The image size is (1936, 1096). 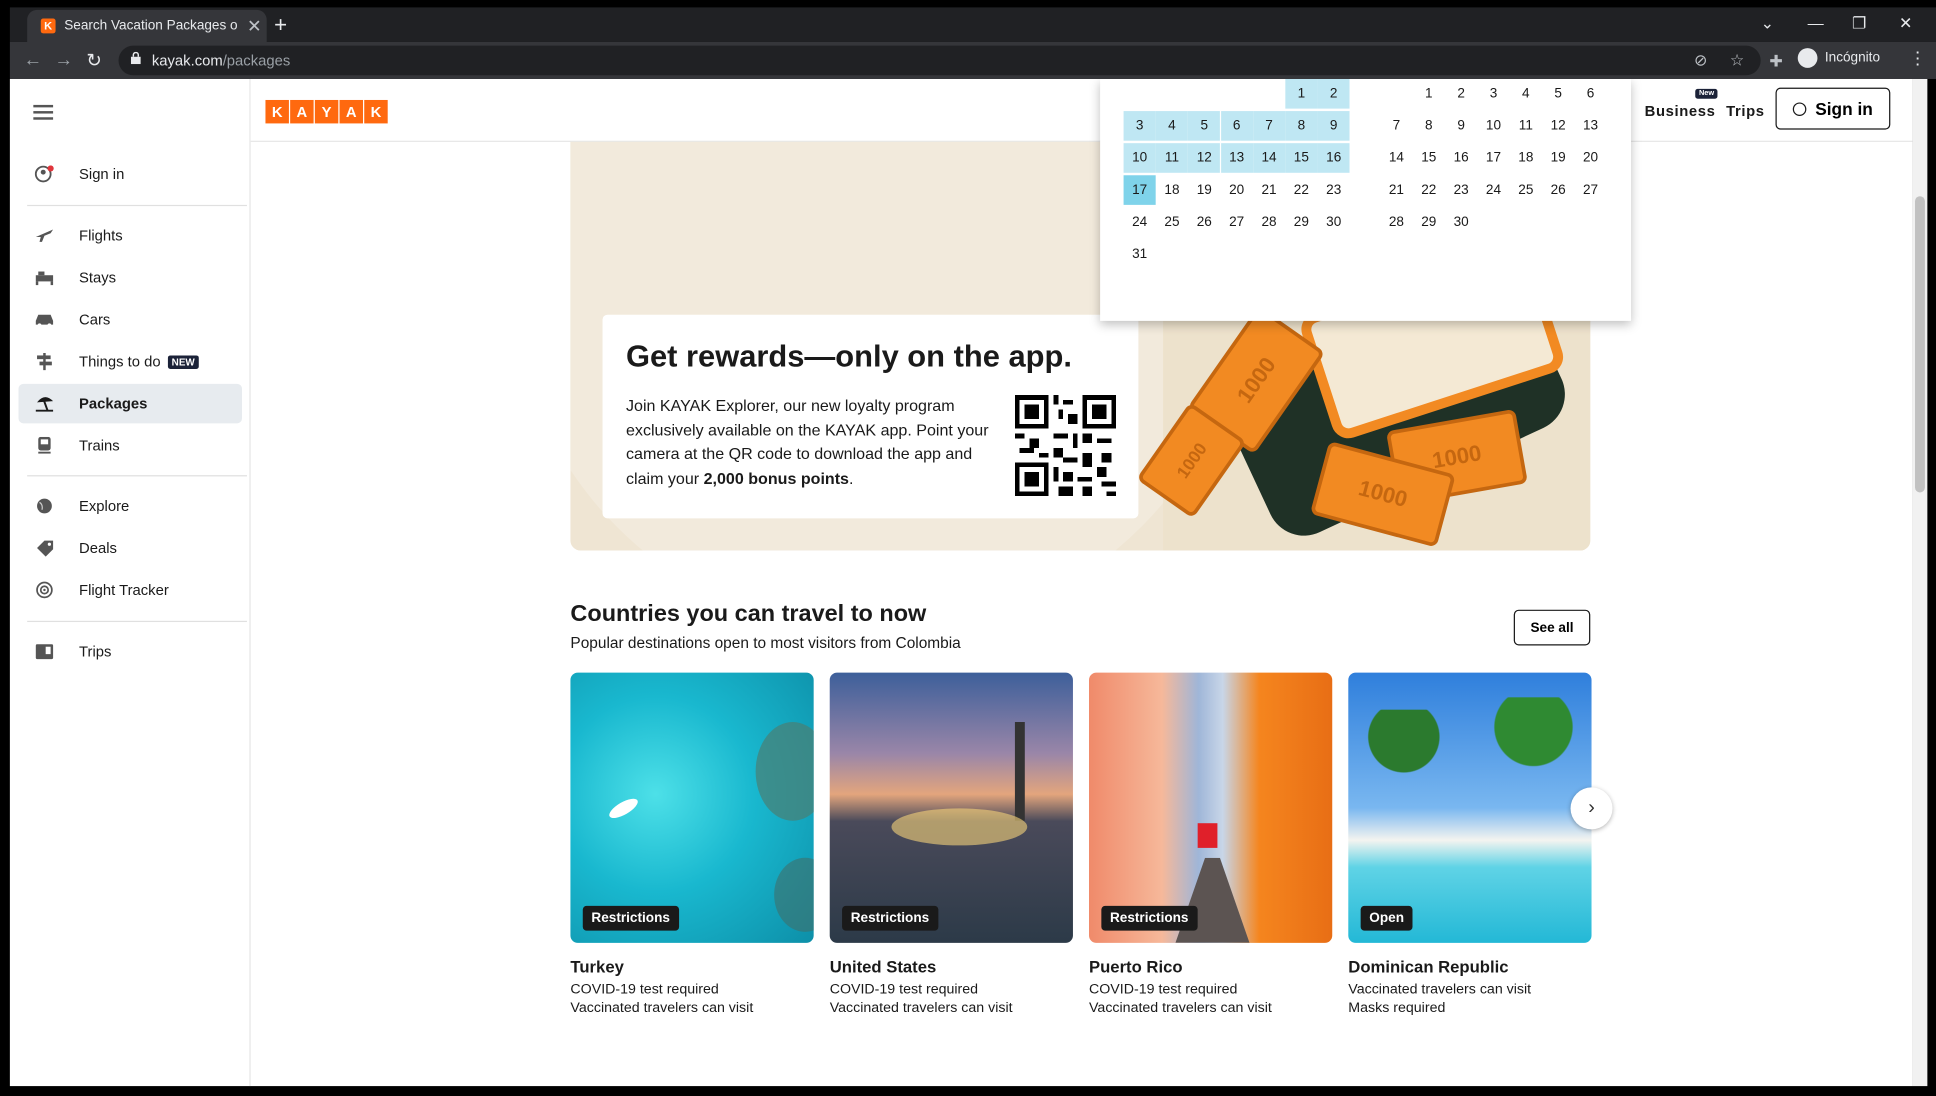 What do you see at coordinates (1920, 582) in the screenshot?
I see `page-scrollbar` at bounding box center [1920, 582].